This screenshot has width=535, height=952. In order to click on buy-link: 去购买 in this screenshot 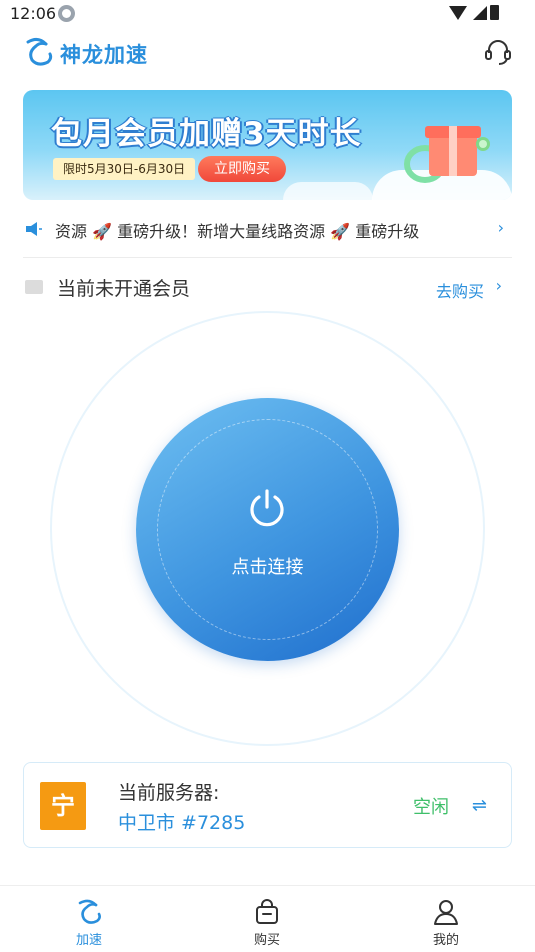, I will do `click(460, 290)`.